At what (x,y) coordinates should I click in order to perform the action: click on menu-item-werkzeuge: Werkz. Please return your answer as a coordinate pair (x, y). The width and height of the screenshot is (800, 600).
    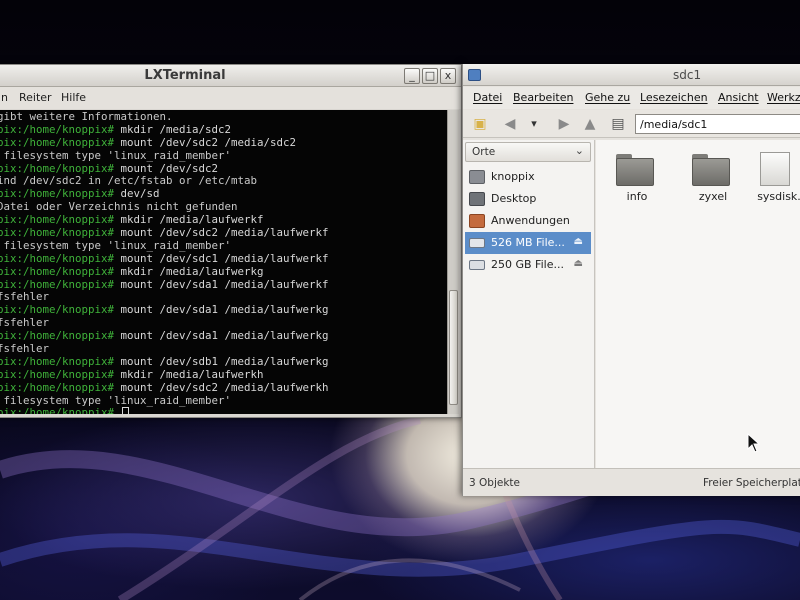
    Looking at the image, I should click on (783, 97).